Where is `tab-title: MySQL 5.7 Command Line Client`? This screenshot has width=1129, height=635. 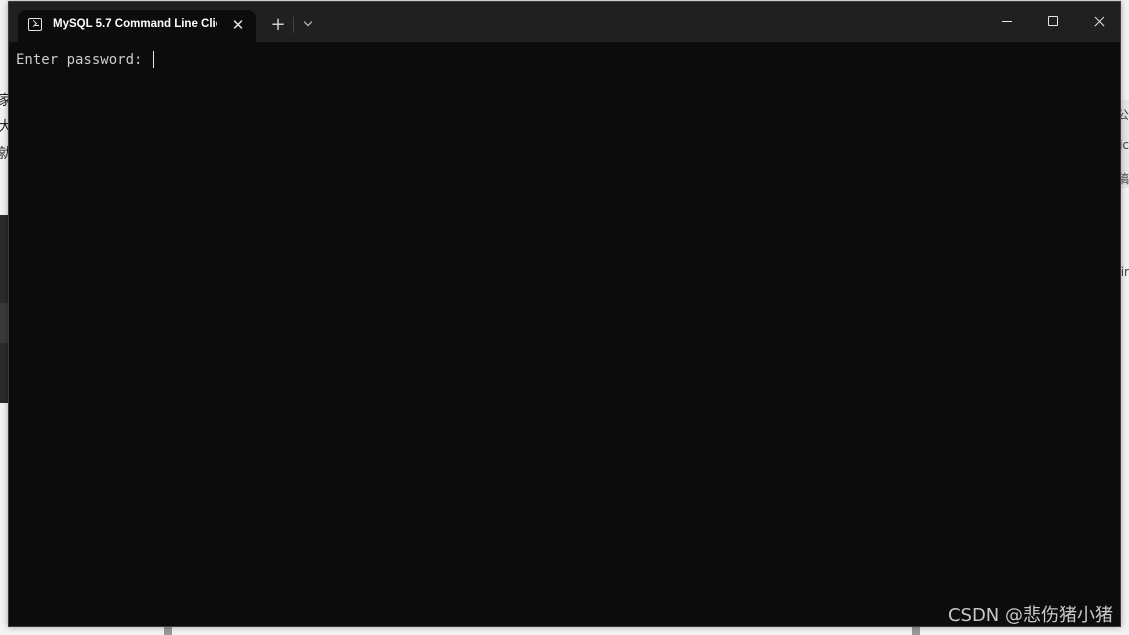
tab-title: MySQL 5.7 Command Line Client is located at coordinates (135, 24).